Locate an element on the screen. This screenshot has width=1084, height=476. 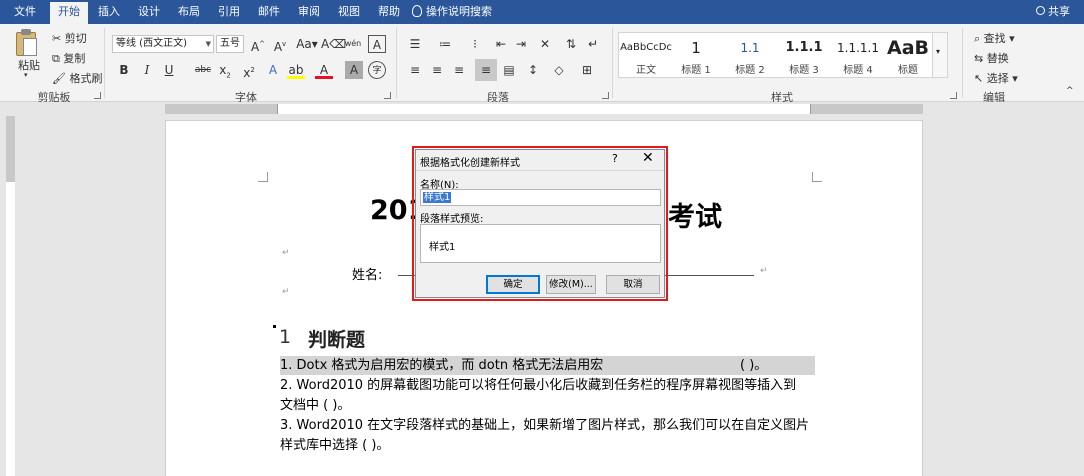
tell-me-search: 操作说明搜索 is located at coordinates (452, 12).